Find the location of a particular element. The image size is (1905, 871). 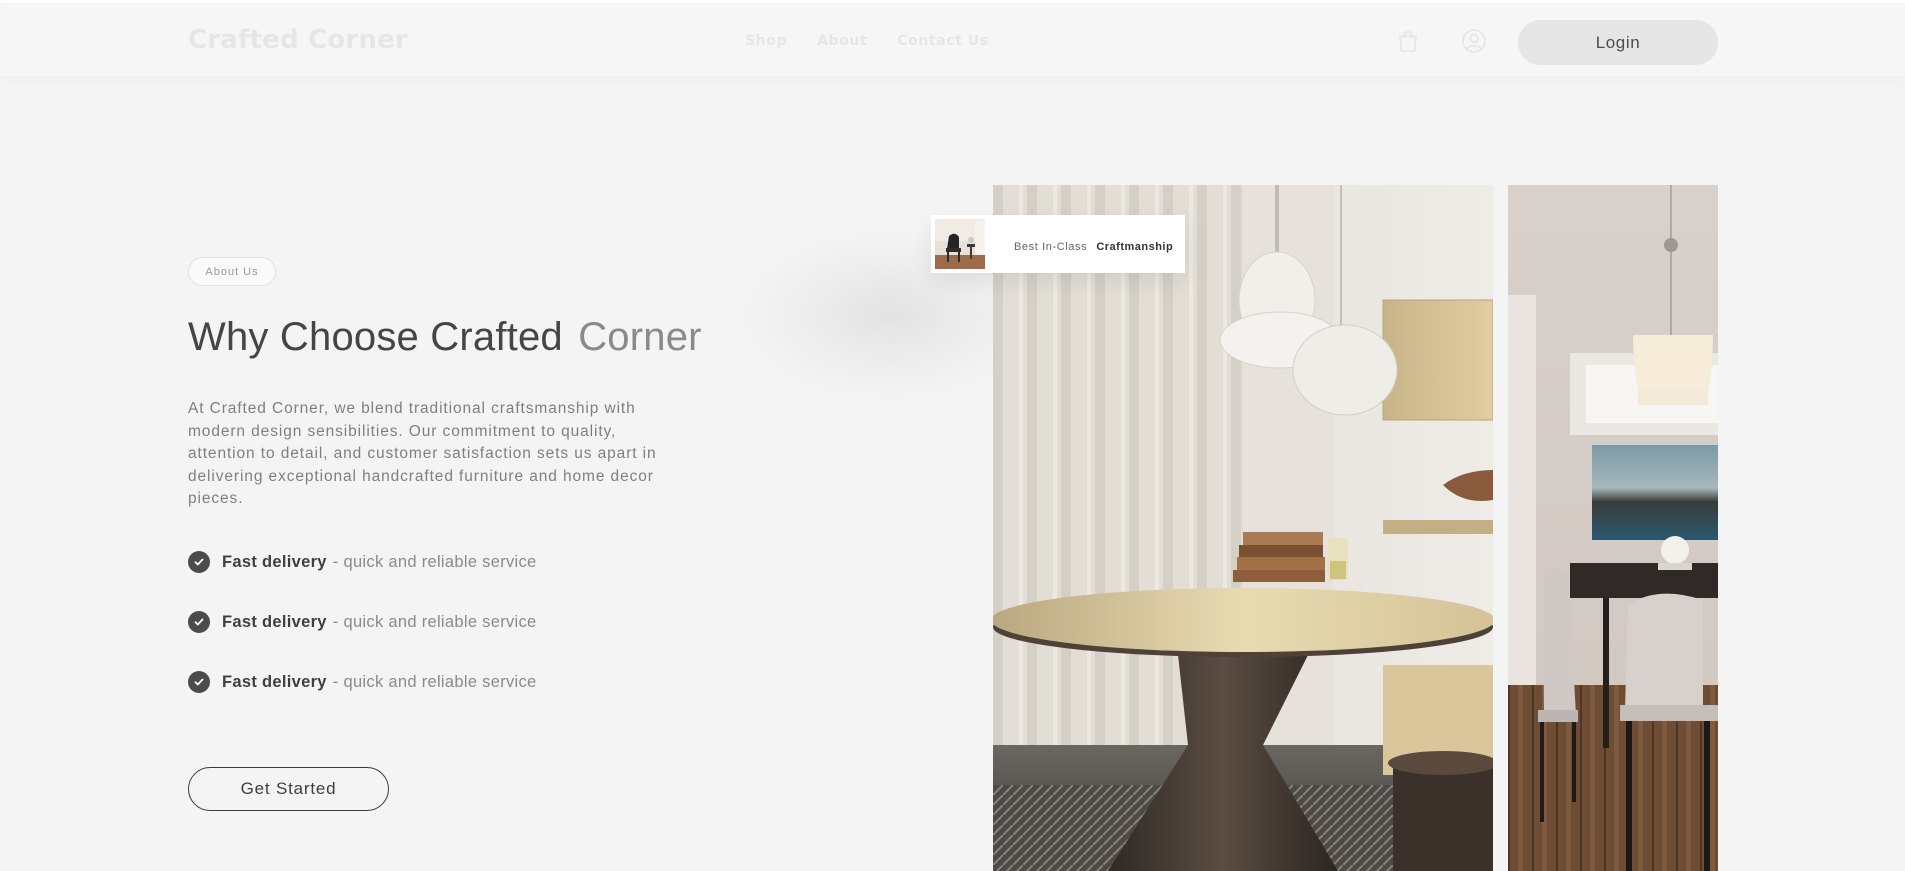

main-nav: Shop About Contact Us is located at coordinates (867, 41).